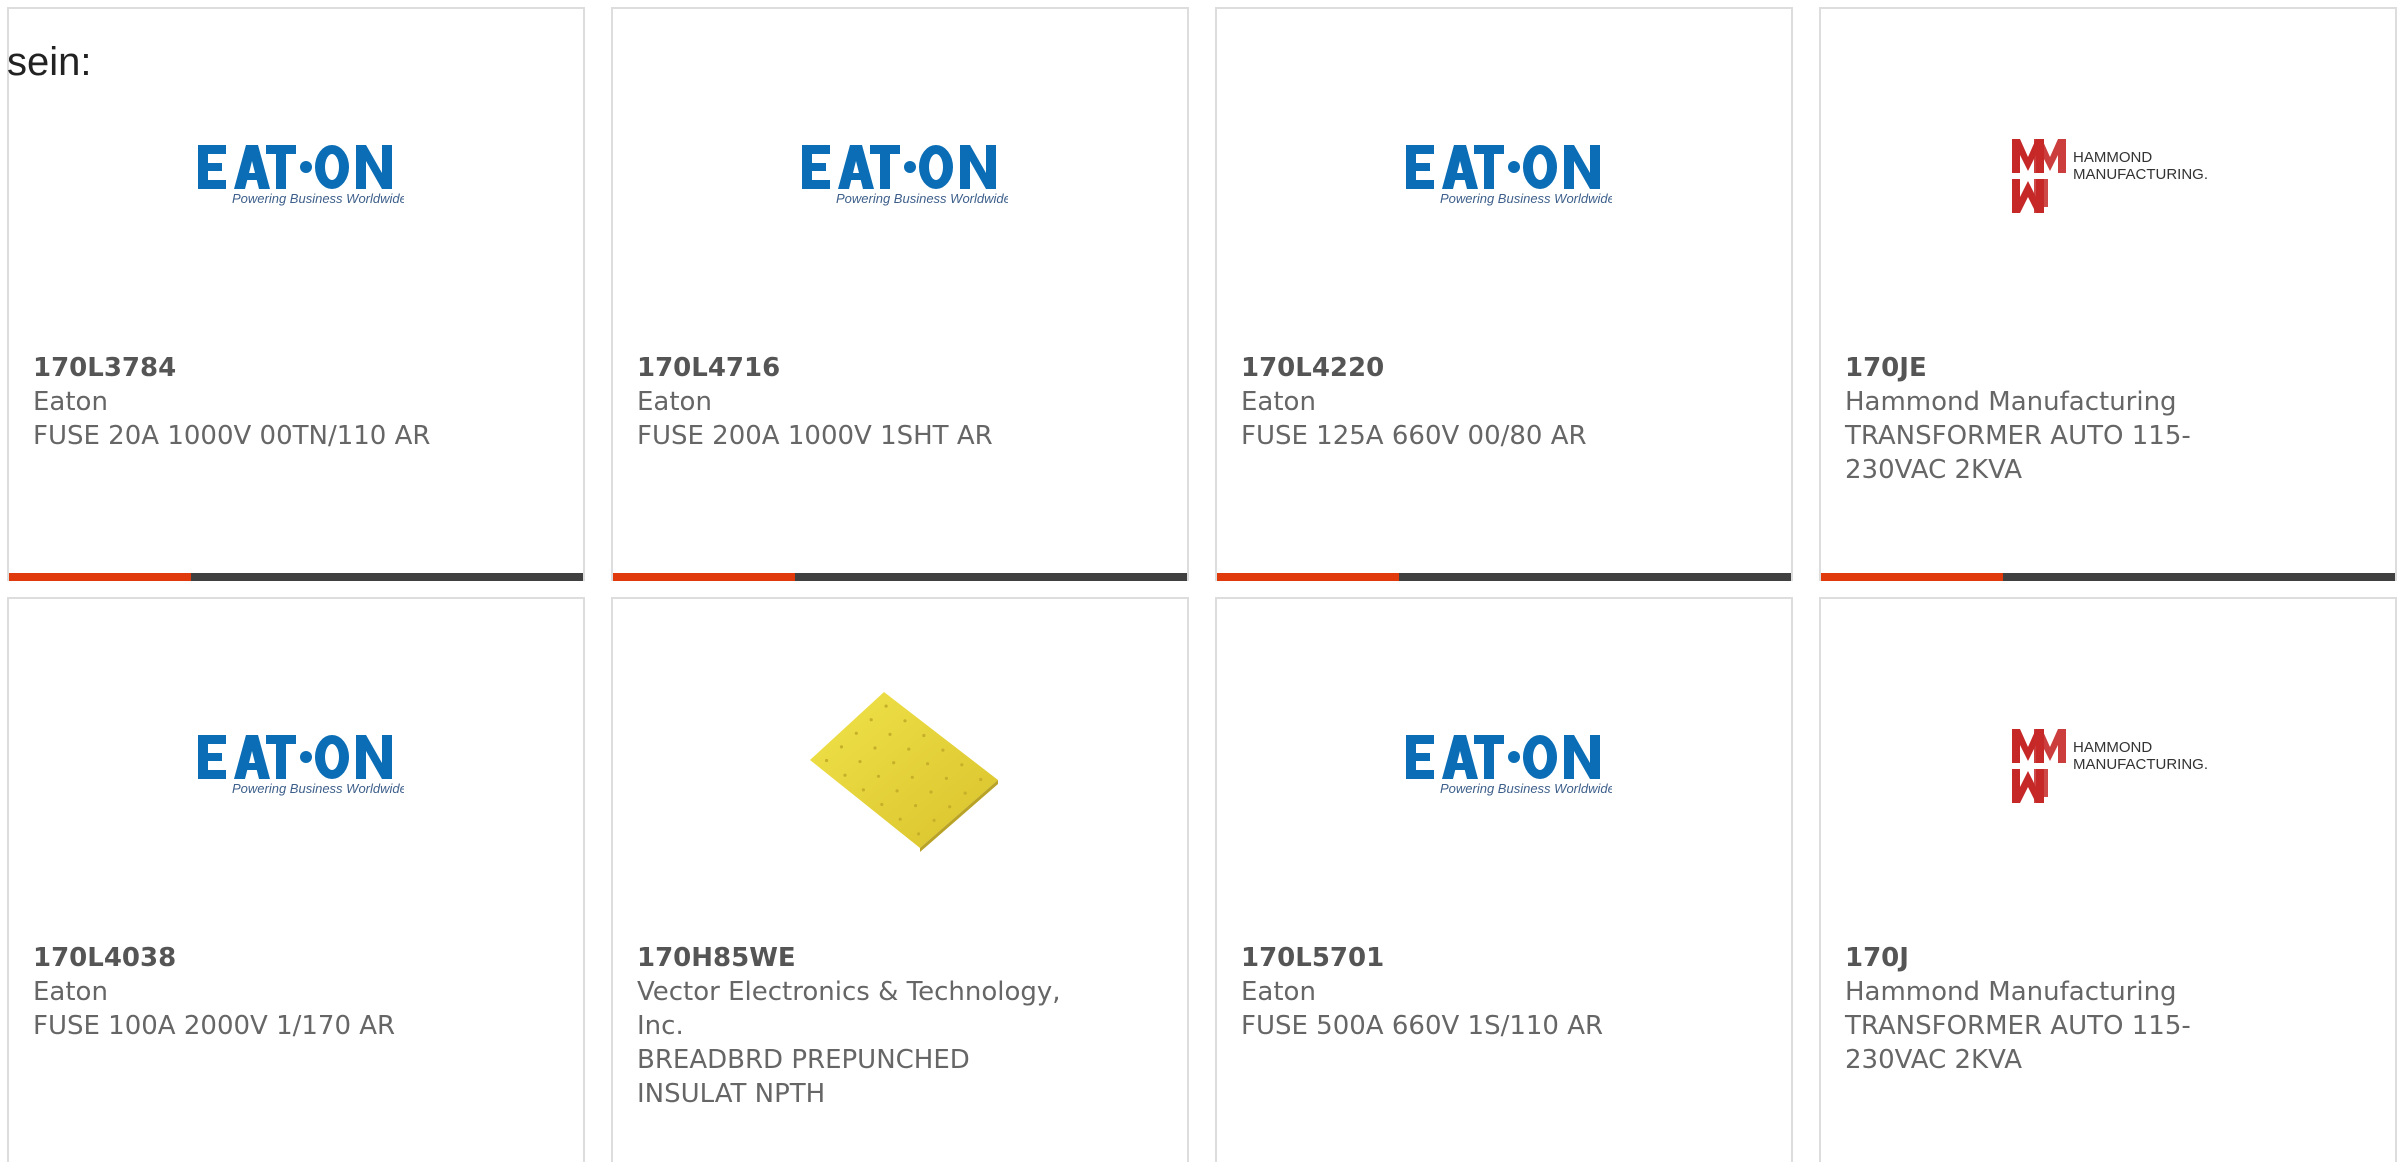  I want to click on product-info: 170L3784 Eaton FUSE 20A 1000V 00TN/110 AR, so click(278, 402).